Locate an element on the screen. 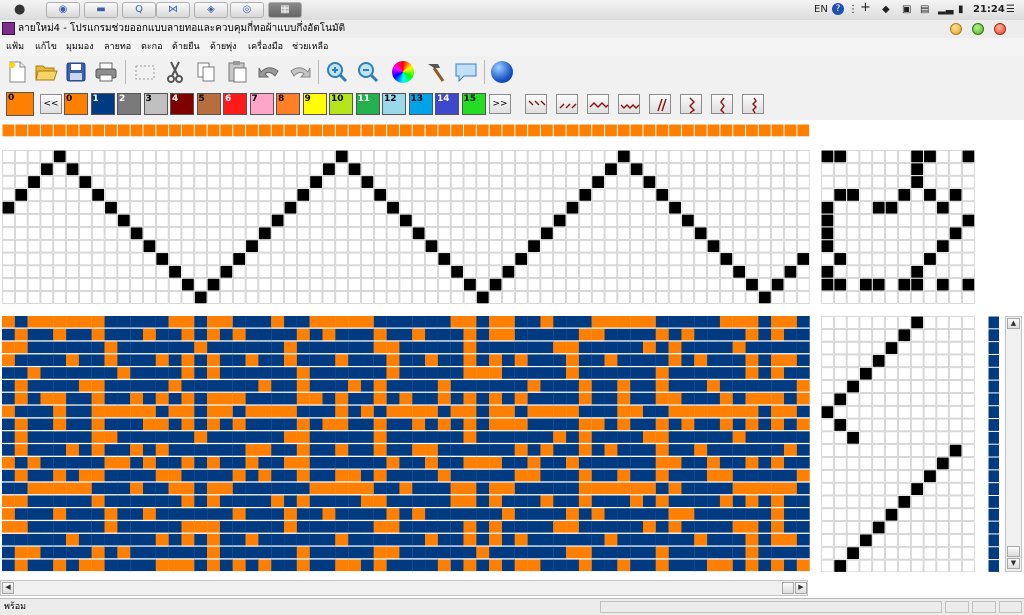  minimize-button is located at coordinates (956, 29).